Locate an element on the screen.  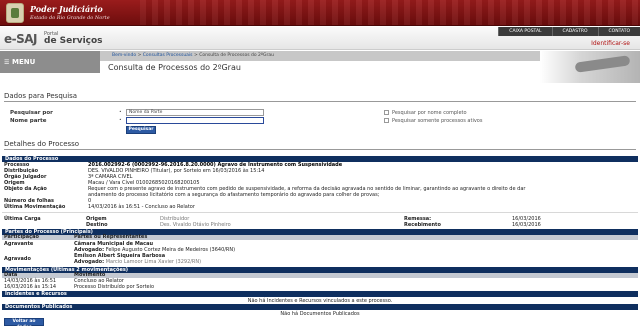
checkbox-nome-completo: Pesquisar por nome completo is located at coordinates (425, 113).